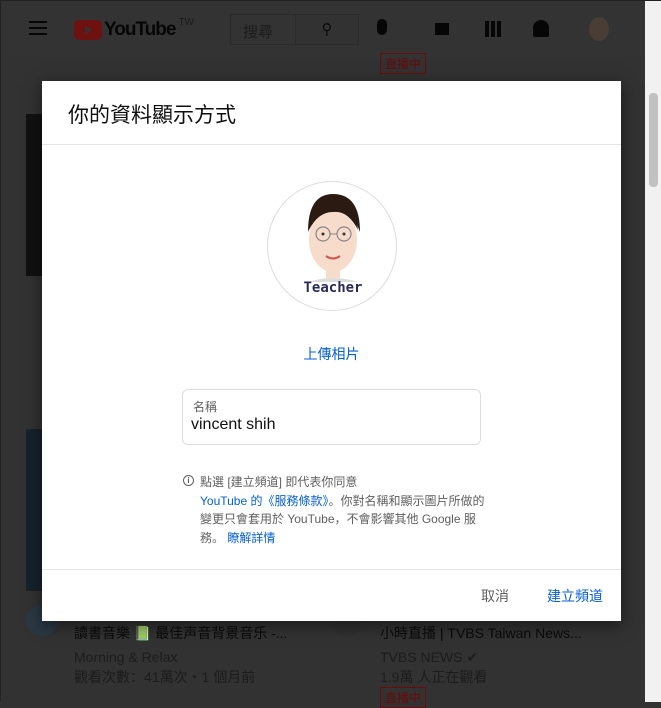 The image size is (661, 708). Describe the element at coordinates (472, 657) in the screenshot. I see `verified-icon: ✔` at that location.